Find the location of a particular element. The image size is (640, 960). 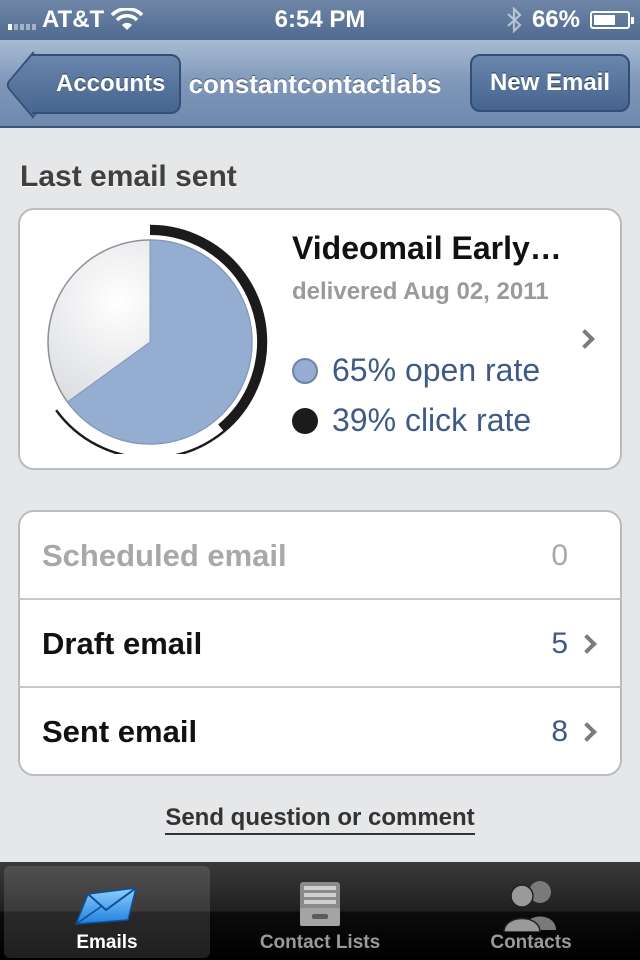

open-rate-pie-chart is located at coordinates (157, 339).